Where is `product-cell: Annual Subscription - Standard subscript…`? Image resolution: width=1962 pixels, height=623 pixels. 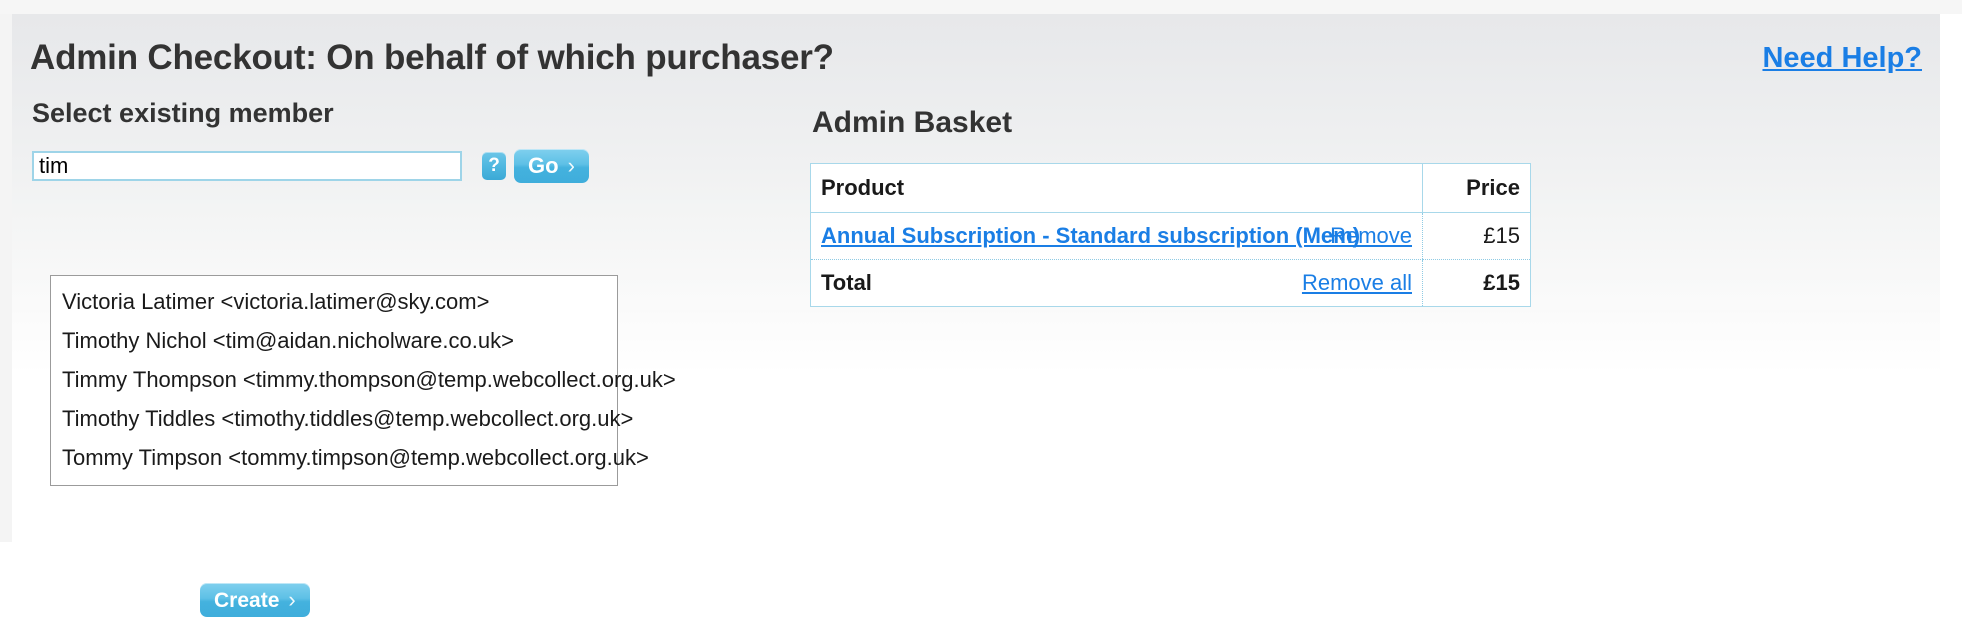 product-cell: Annual Subscription - Standard subscript… is located at coordinates (1116, 236).